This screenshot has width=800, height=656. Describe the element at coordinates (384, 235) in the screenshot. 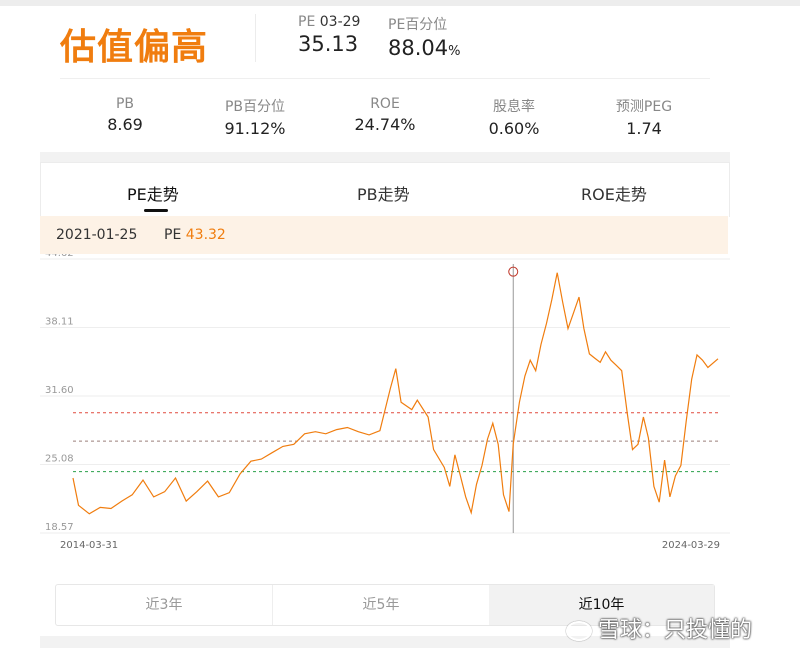

I see `tooltip-bar: 2021-01-25 PE 43.32` at that location.